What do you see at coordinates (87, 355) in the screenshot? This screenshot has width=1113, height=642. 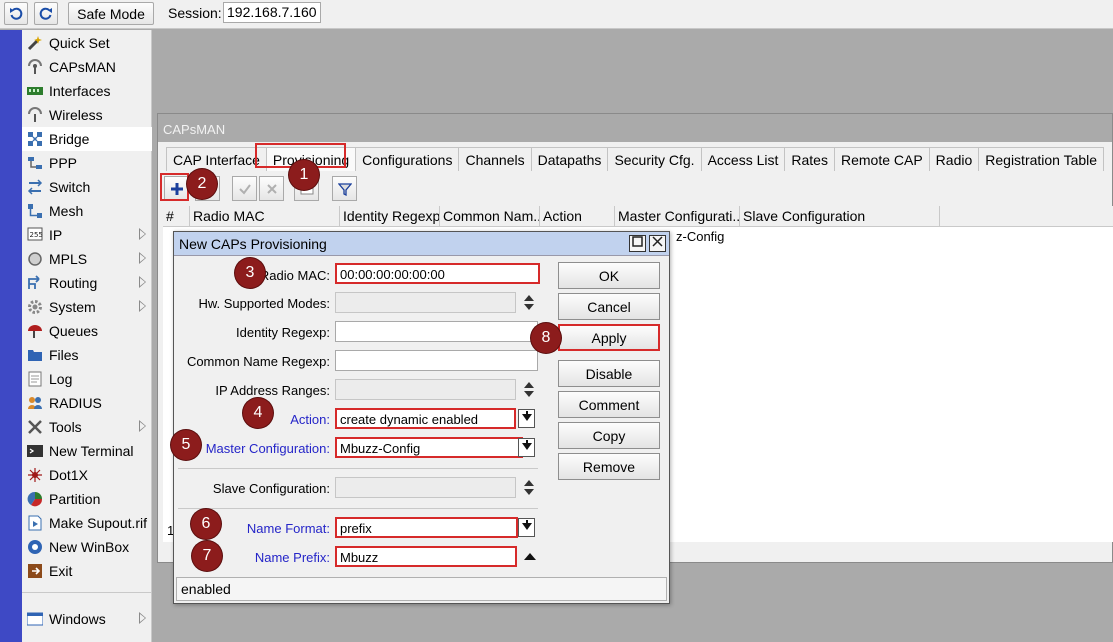 I see `sidebar-item-files: Files` at bounding box center [87, 355].